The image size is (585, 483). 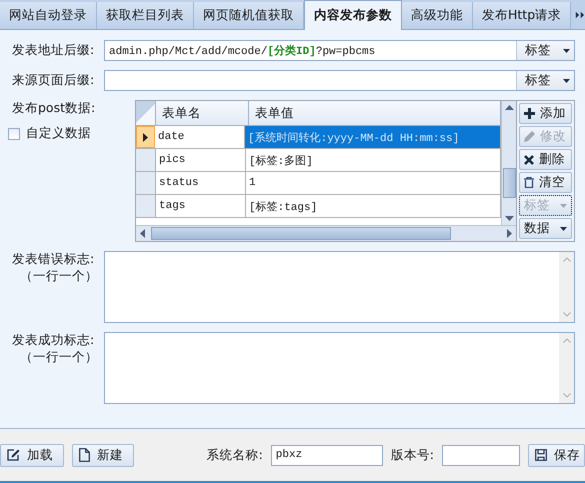 What do you see at coordinates (84, 455) in the screenshot?
I see `document-icon` at bounding box center [84, 455].